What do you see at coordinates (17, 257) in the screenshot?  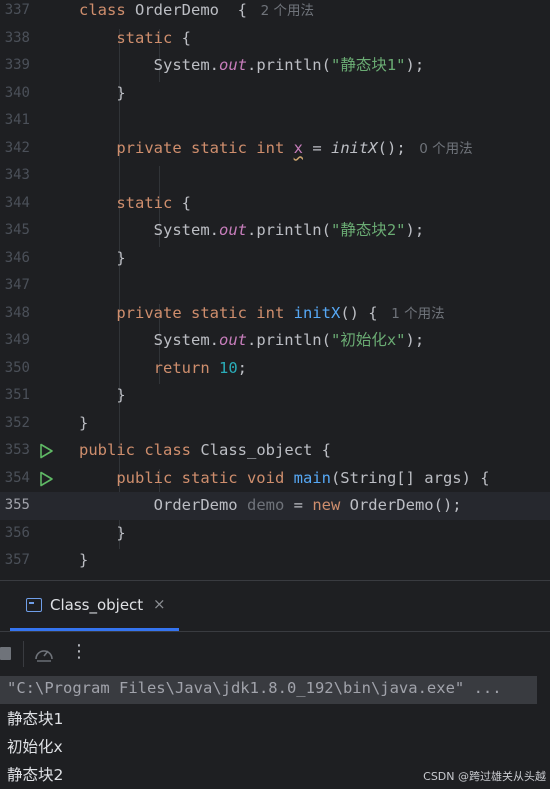 I see `line-number: 346` at bounding box center [17, 257].